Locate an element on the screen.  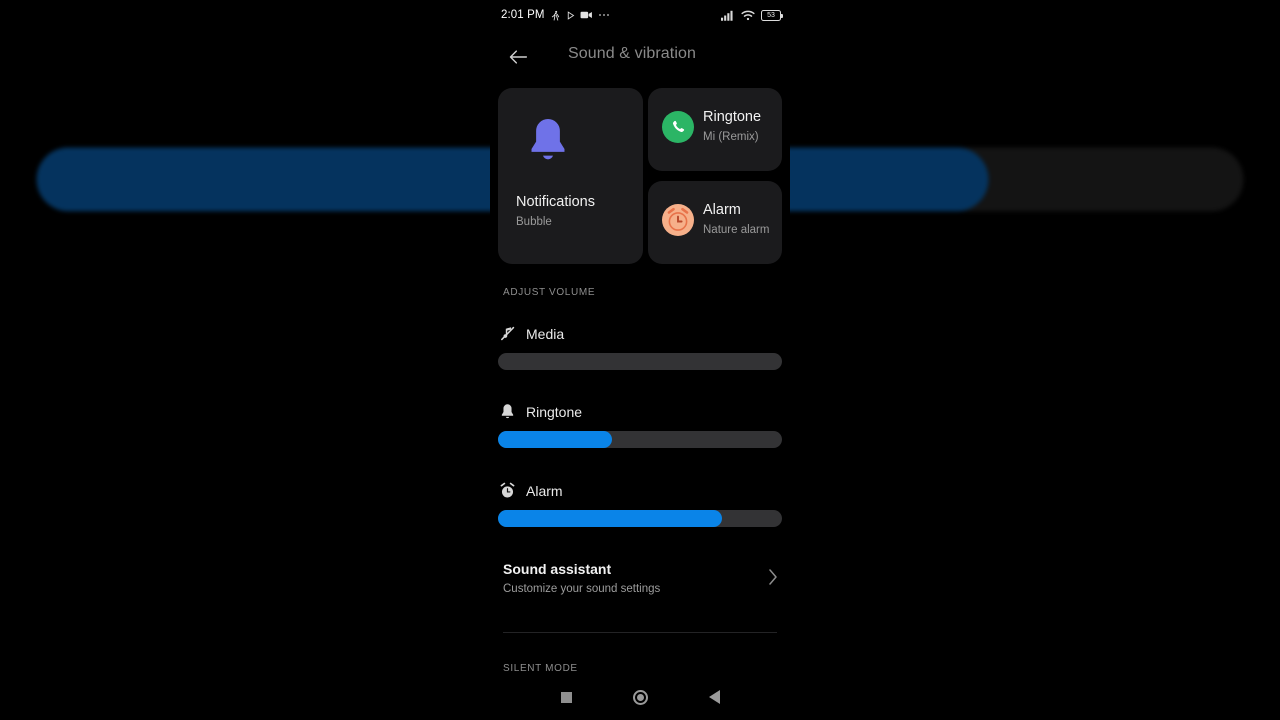
person-walking-icon is located at coordinates (555, 15).